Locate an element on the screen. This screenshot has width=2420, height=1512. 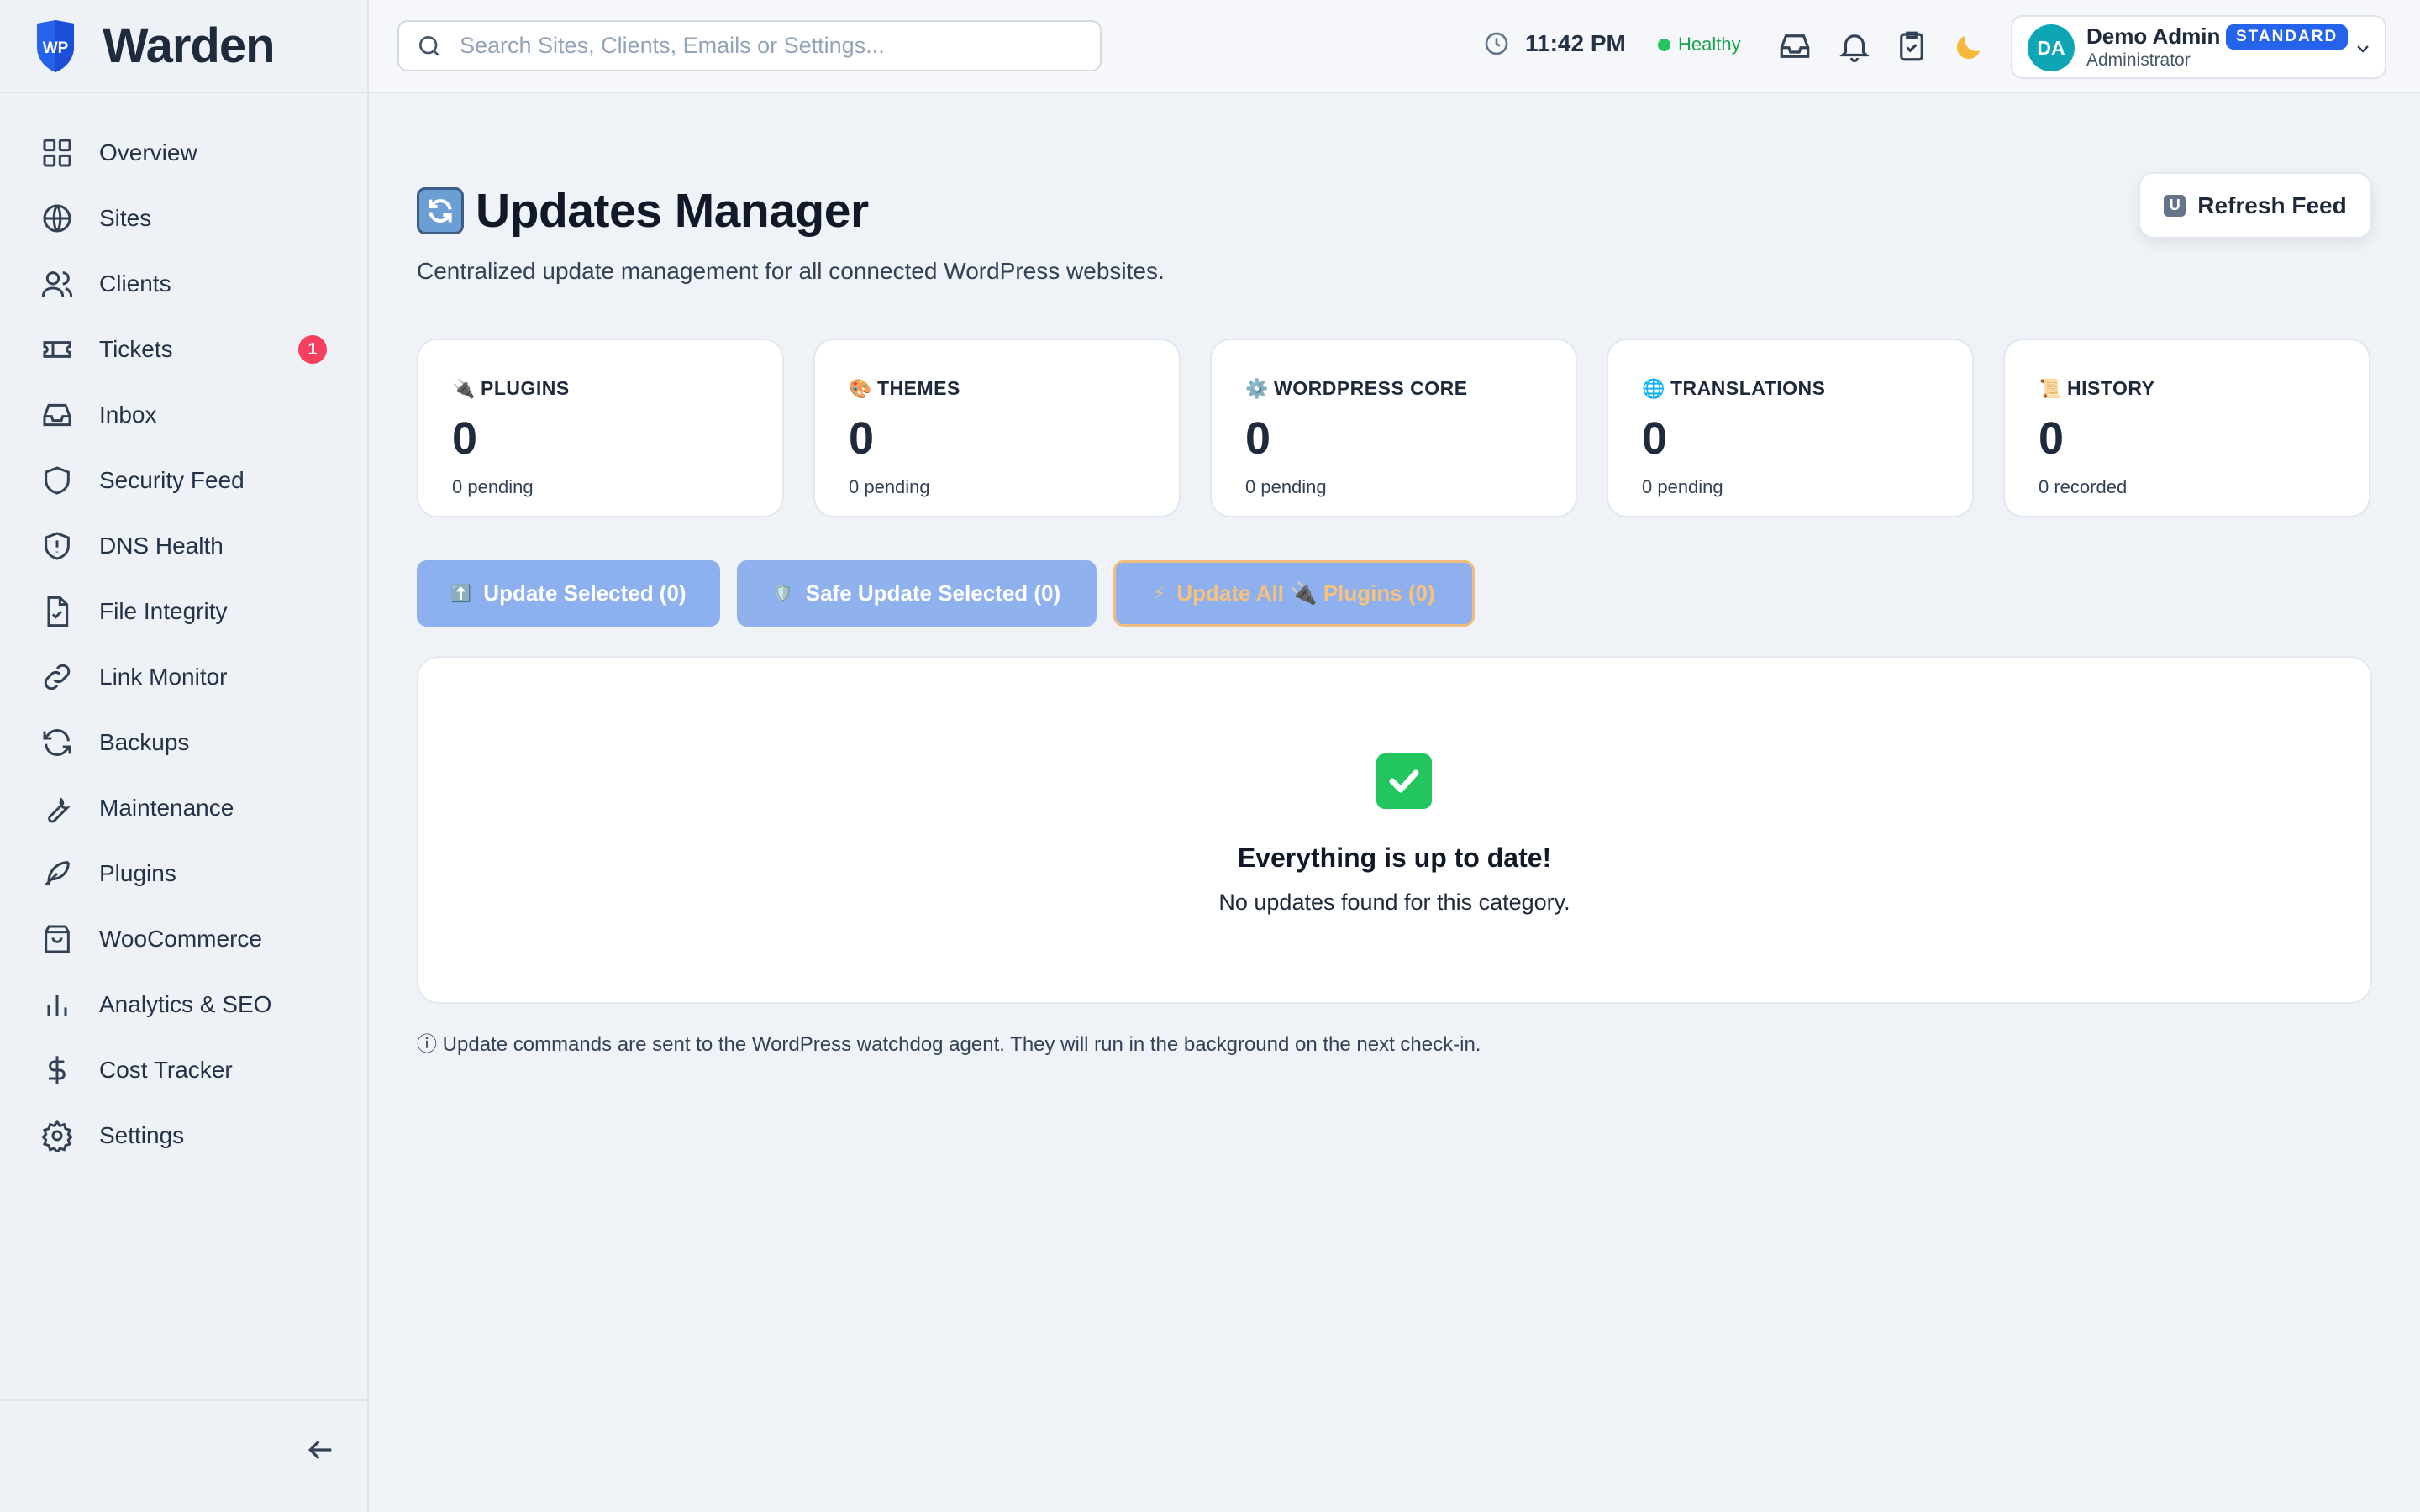
refresh-feed-button: U Refresh Feed is located at coordinates (2255, 205).